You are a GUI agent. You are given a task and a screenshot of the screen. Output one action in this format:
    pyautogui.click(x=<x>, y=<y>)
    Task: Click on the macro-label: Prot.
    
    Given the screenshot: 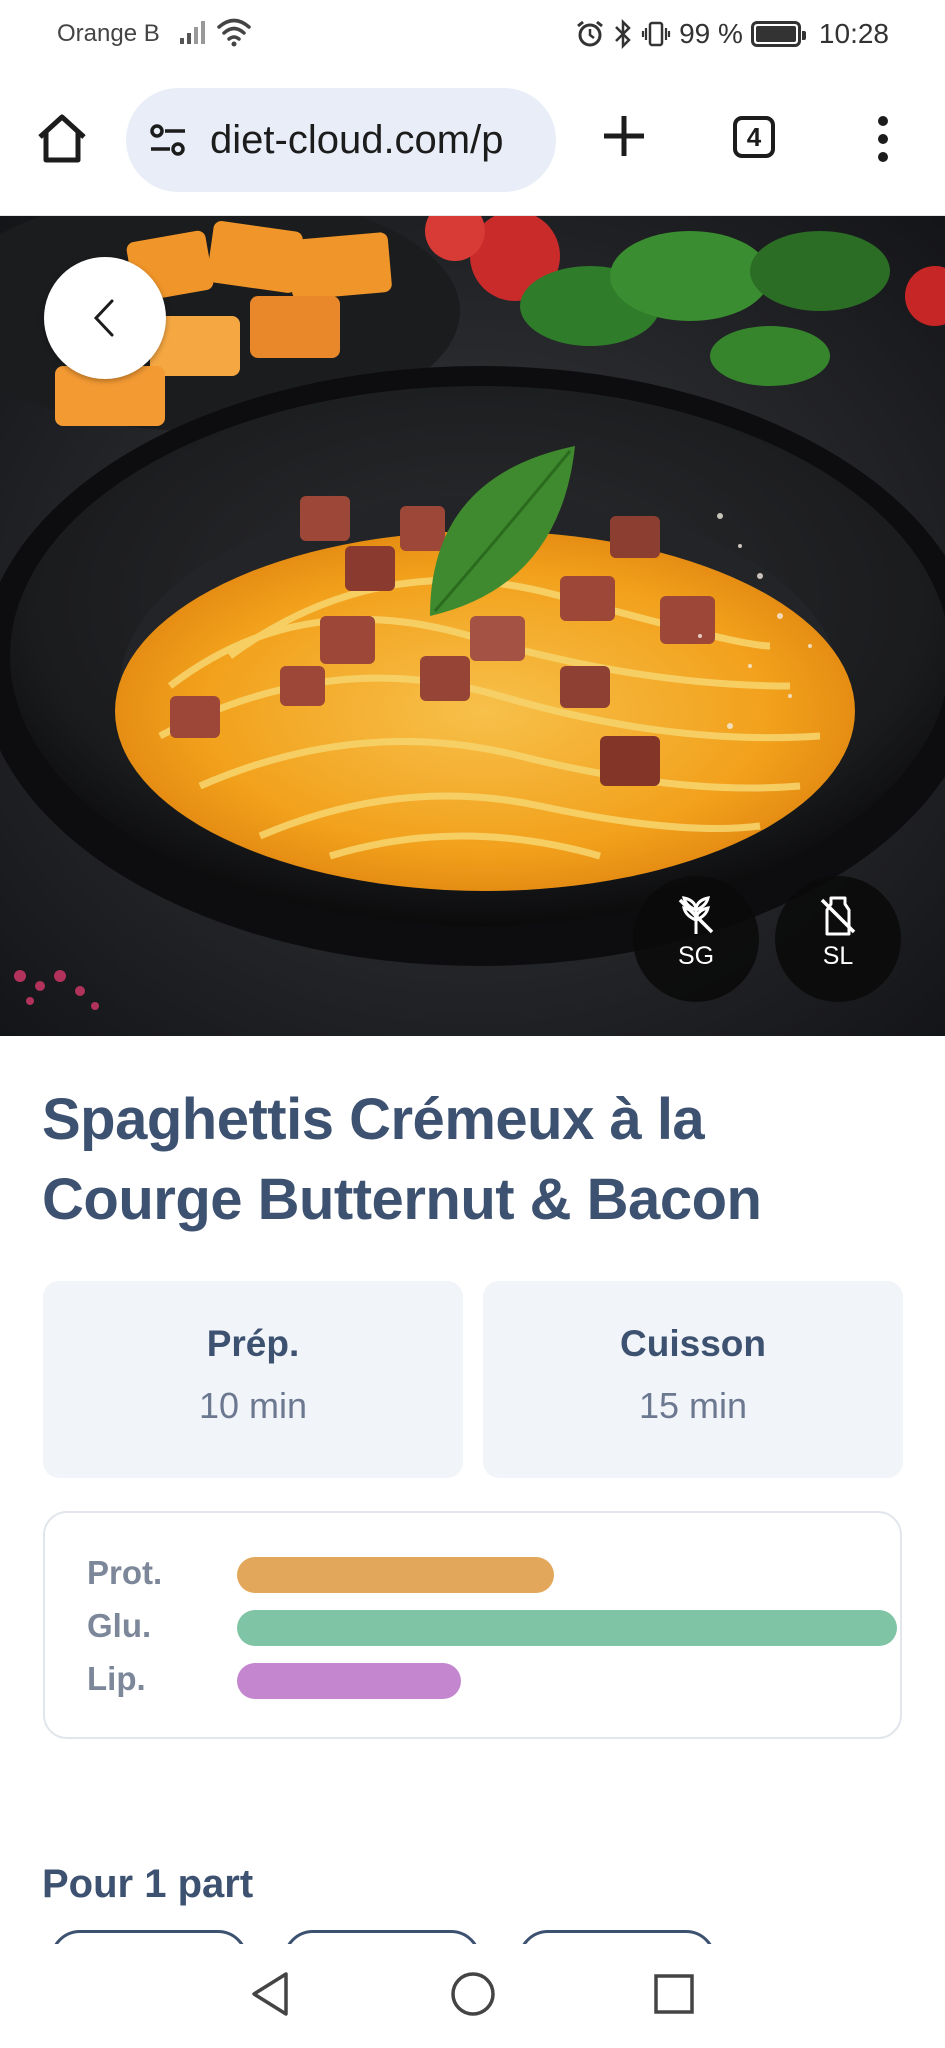 What is the action you would take?
    pyautogui.click(x=125, y=1572)
    